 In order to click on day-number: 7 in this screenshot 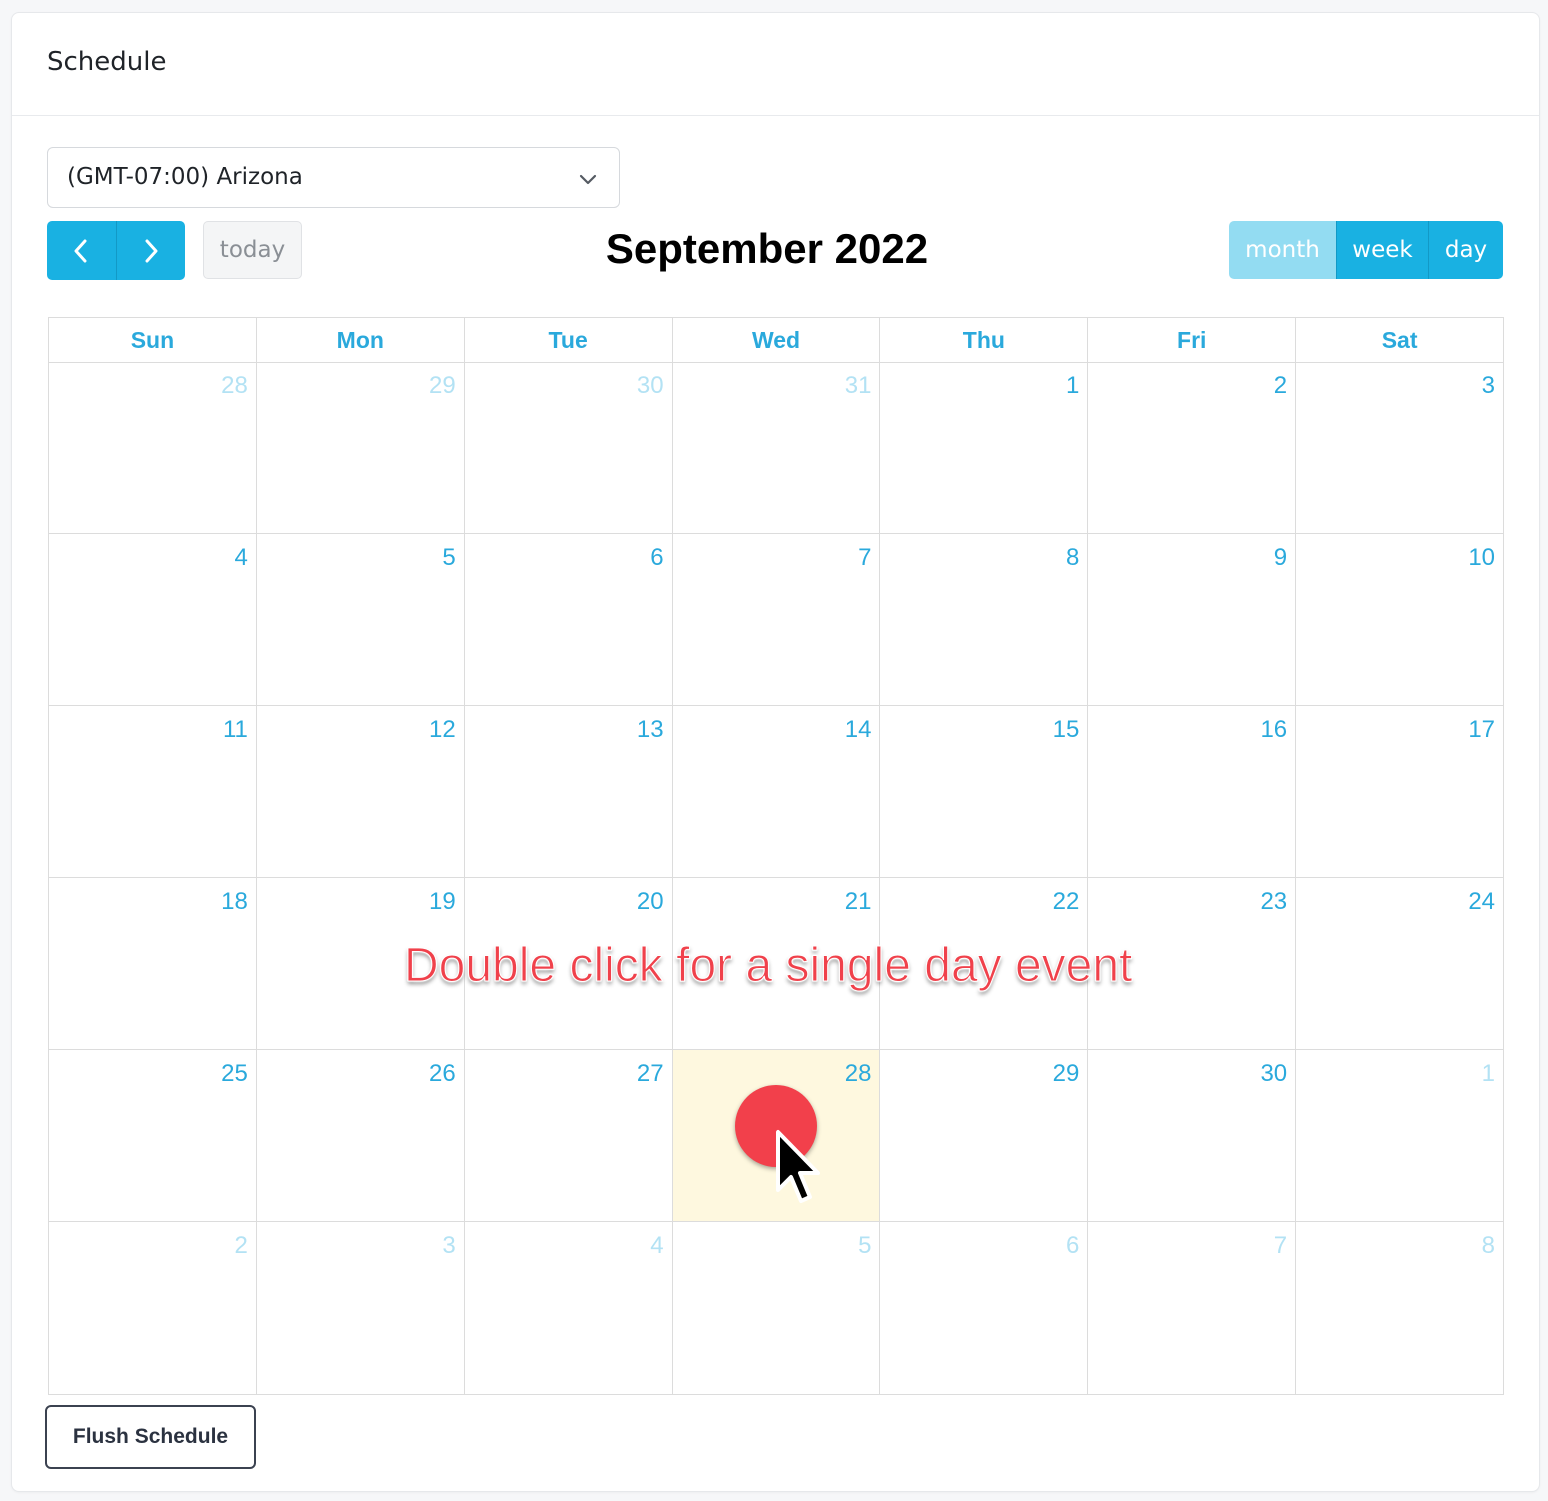, I will do `click(1280, 1245)`.